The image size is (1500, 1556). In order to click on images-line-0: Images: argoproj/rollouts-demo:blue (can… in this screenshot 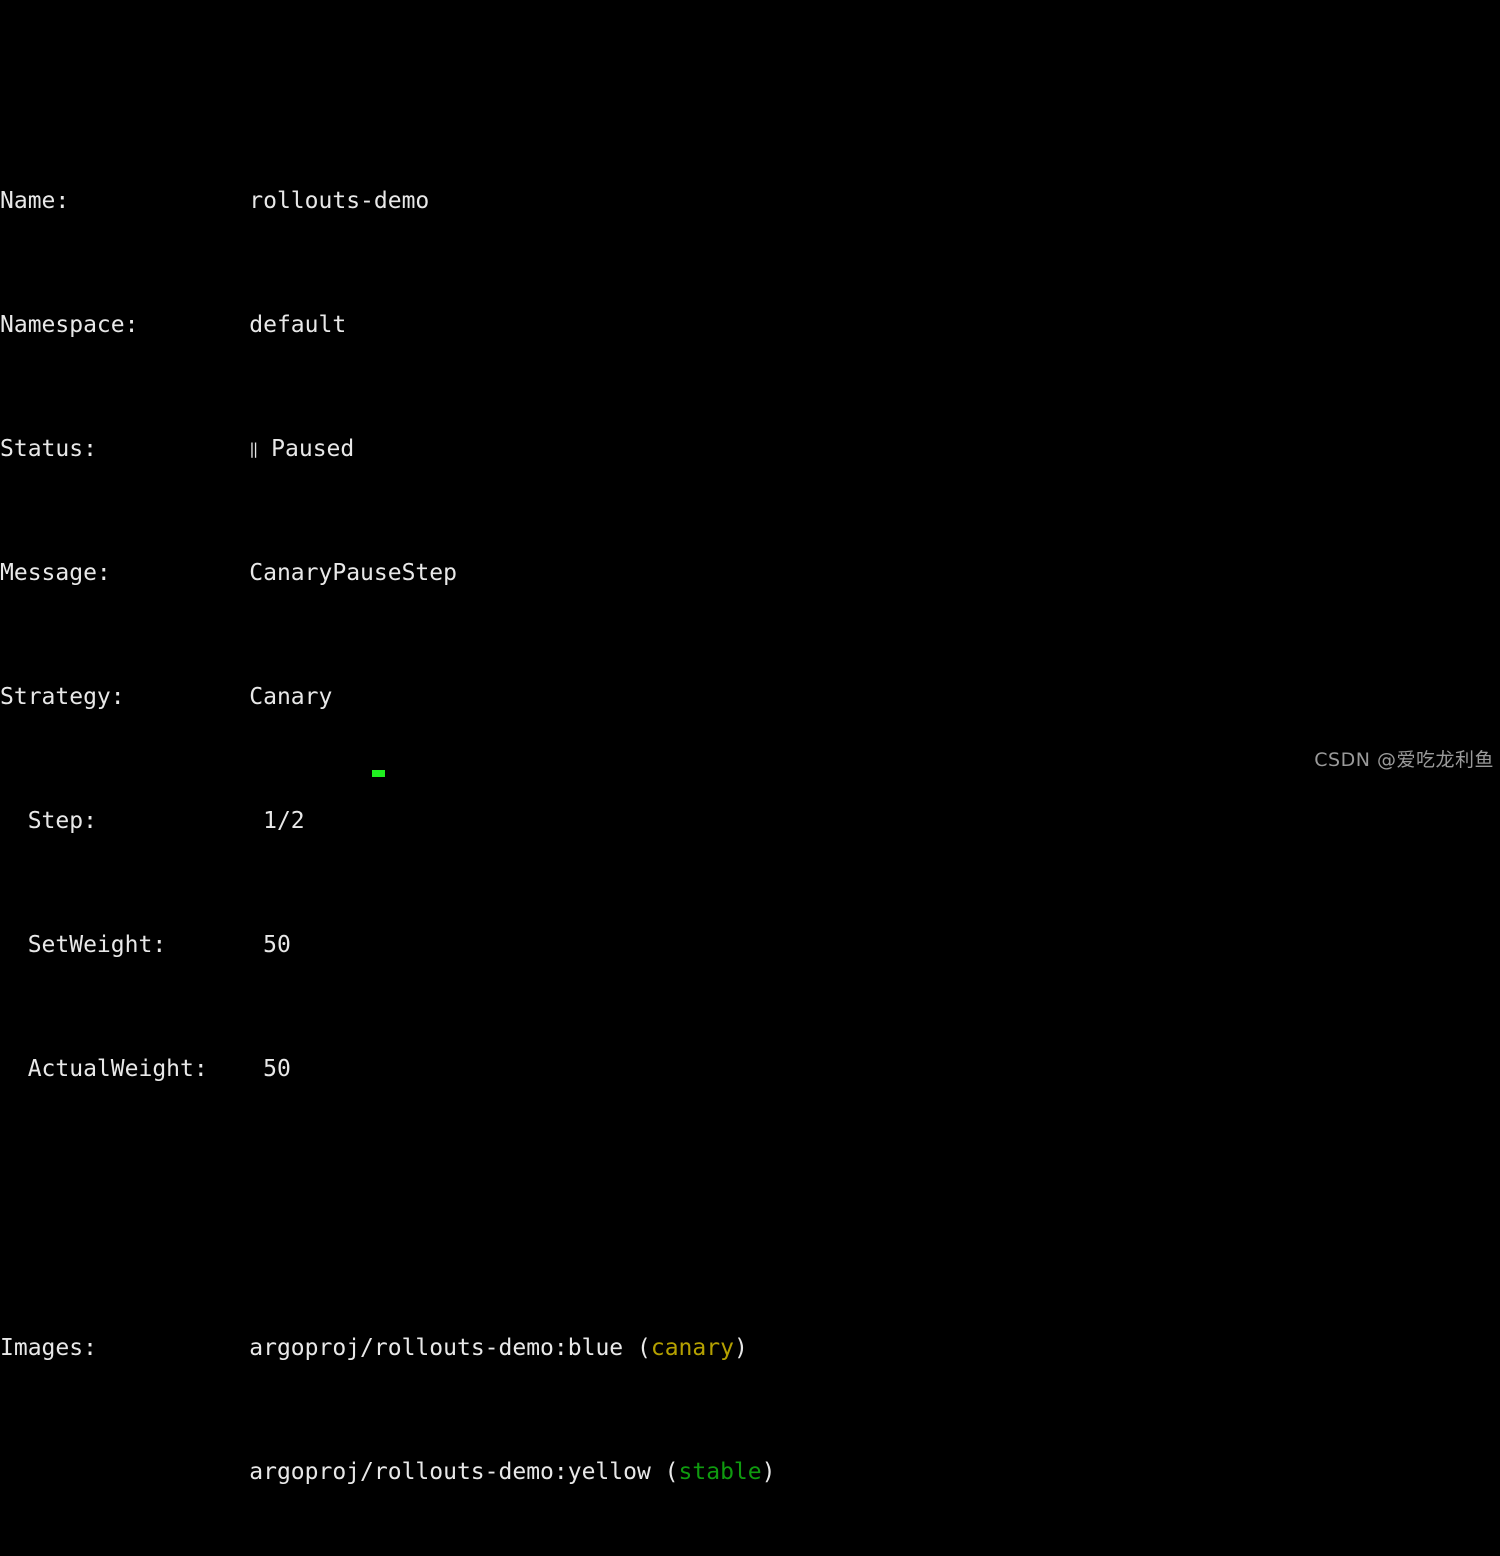, I will do `click(750, 1348)`.